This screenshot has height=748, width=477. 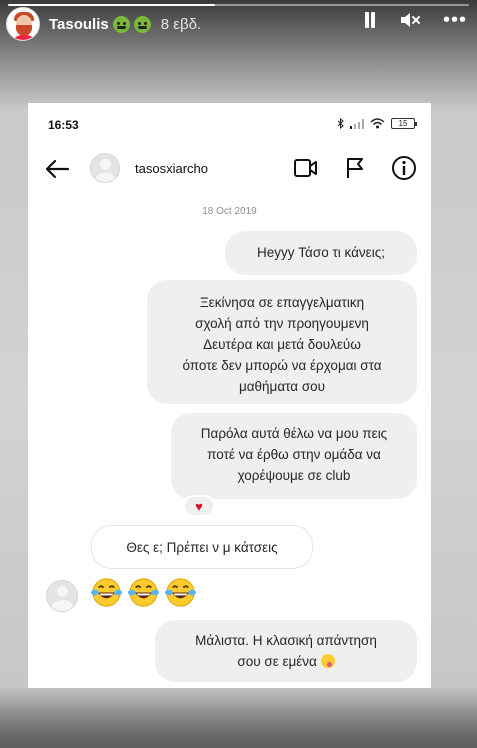 I want to click on message-text: Θες ε; Πρέπει ν μ κάτσεις, so click(x=202, y=547).